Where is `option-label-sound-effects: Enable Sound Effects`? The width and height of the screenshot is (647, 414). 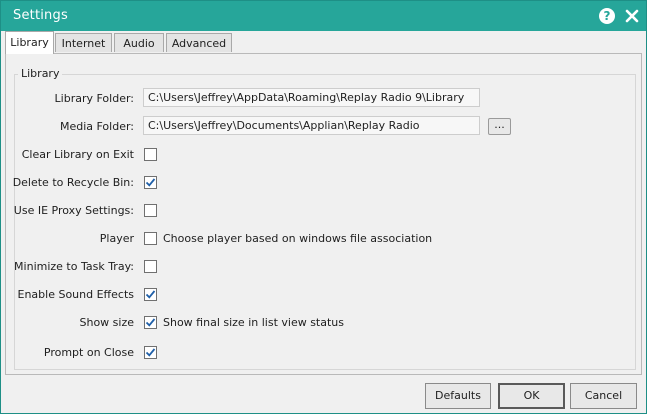
option-label-sound-effects: Enable Sound Effects is located at coordinates (76, 294).